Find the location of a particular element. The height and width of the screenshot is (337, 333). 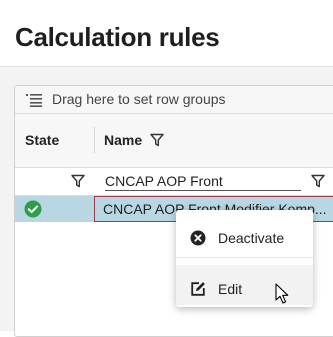

name-filter-icon is located at coordinates (318, 181).